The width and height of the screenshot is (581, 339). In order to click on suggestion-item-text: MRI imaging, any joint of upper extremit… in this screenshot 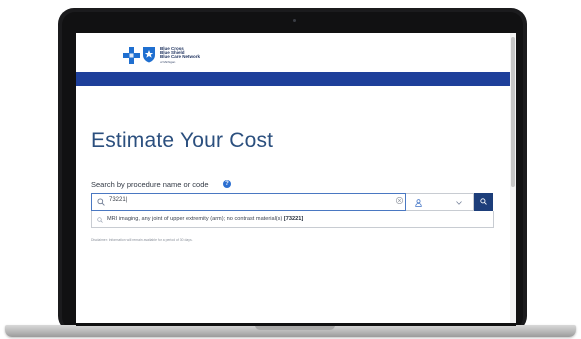, I will do `click(195, 219)`.